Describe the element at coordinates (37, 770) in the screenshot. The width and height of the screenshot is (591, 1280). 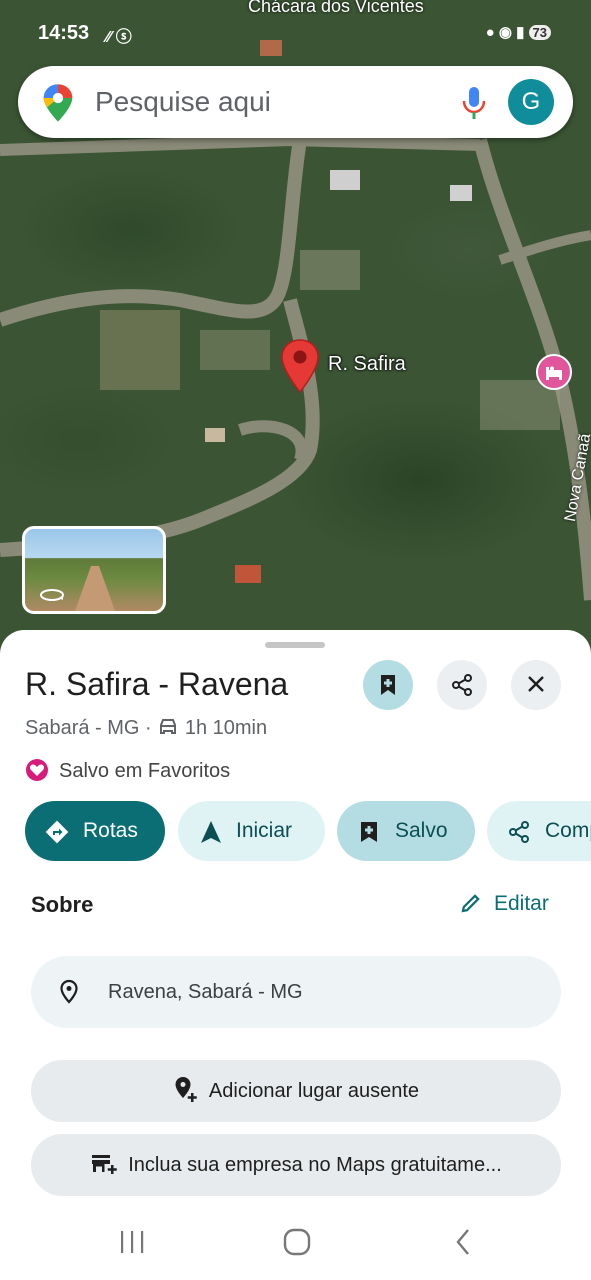
I see `favorites-heart-icon` at that location.